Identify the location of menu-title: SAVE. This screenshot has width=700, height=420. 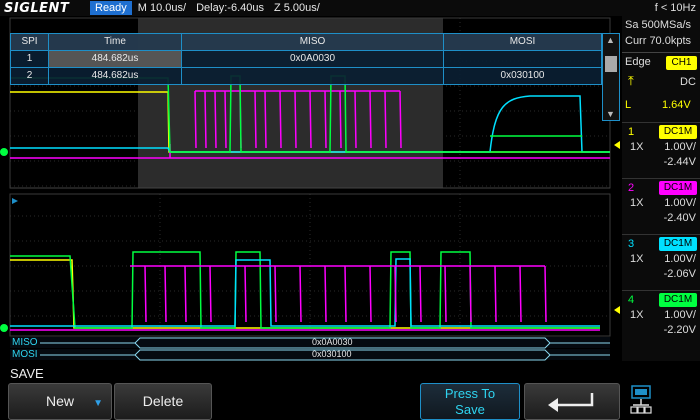
(27, 373).